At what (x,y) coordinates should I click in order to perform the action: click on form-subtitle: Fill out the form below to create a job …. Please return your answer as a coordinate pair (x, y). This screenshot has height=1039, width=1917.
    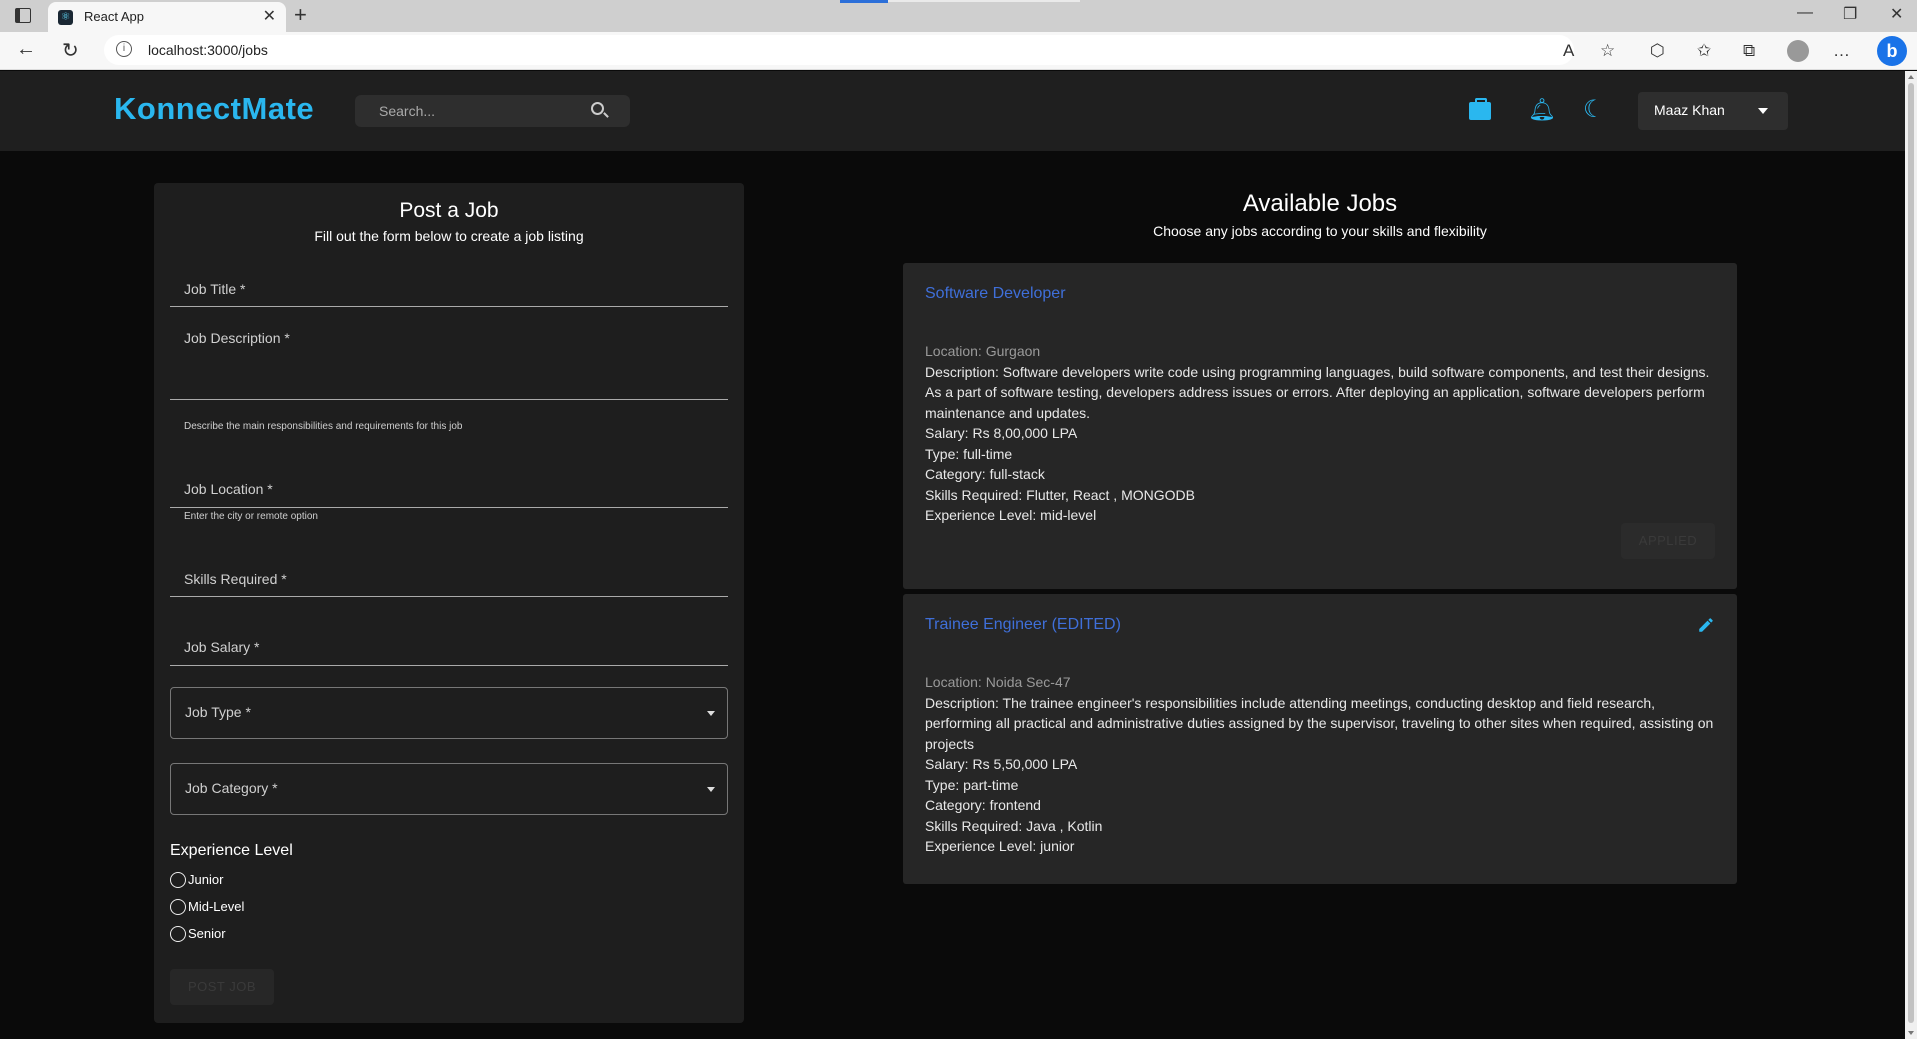
    Looking at the image, I should click on (449, 236).